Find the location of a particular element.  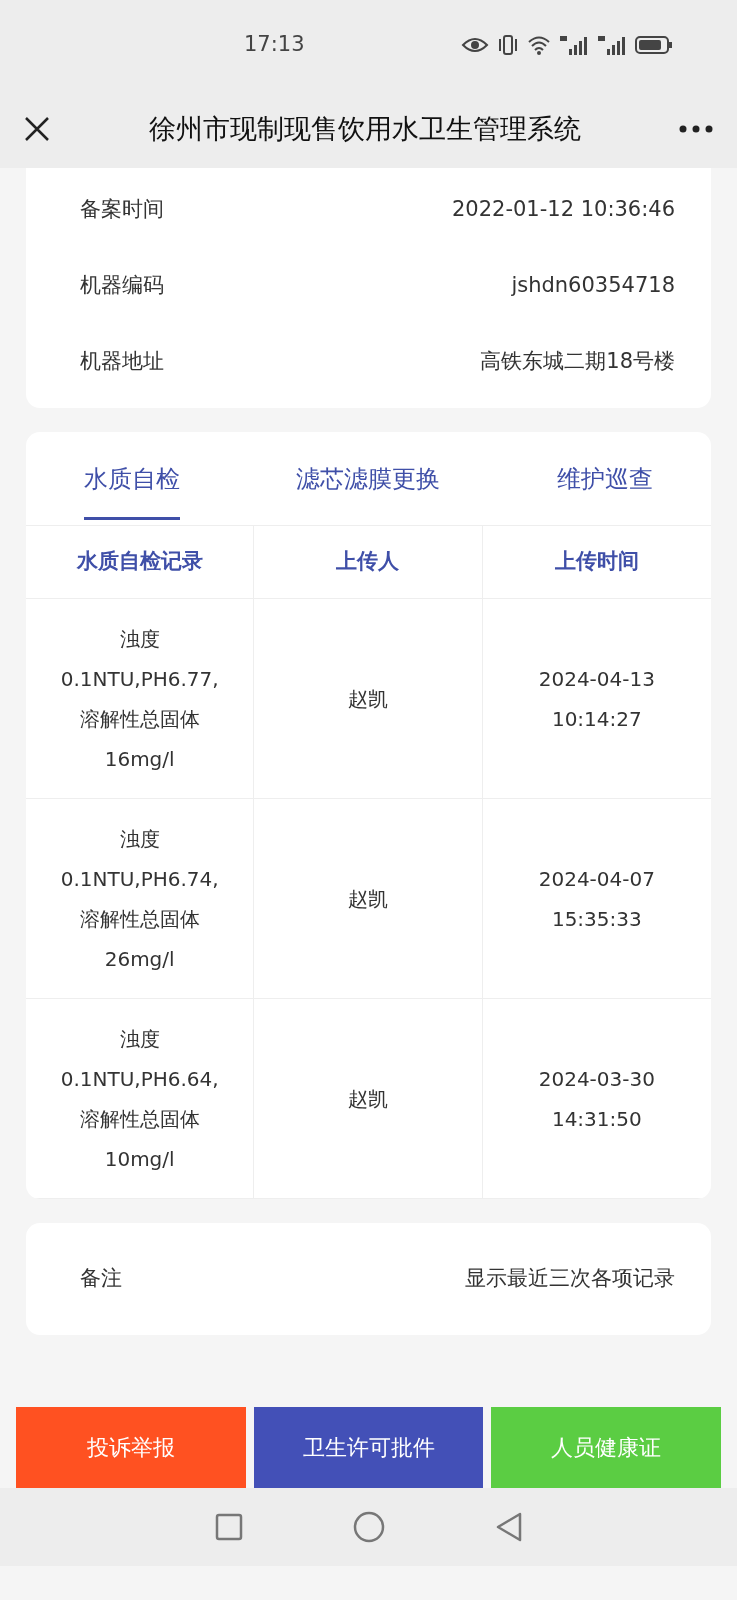

home-icon is located at coordinates (368, 1527).